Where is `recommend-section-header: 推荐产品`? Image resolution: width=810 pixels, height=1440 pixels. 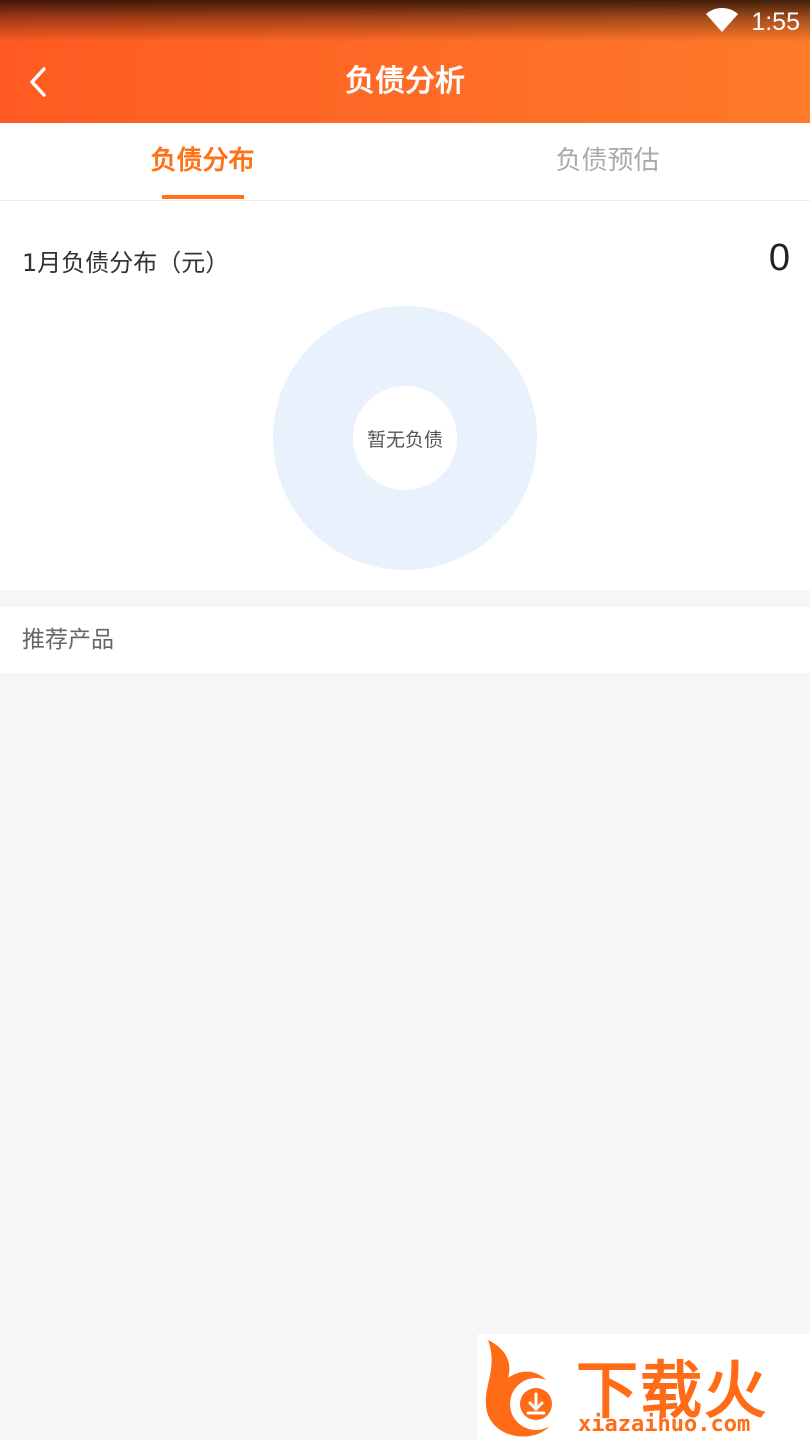 recommend-section-header: 推荐产品 is located at coordinates (405, 641).